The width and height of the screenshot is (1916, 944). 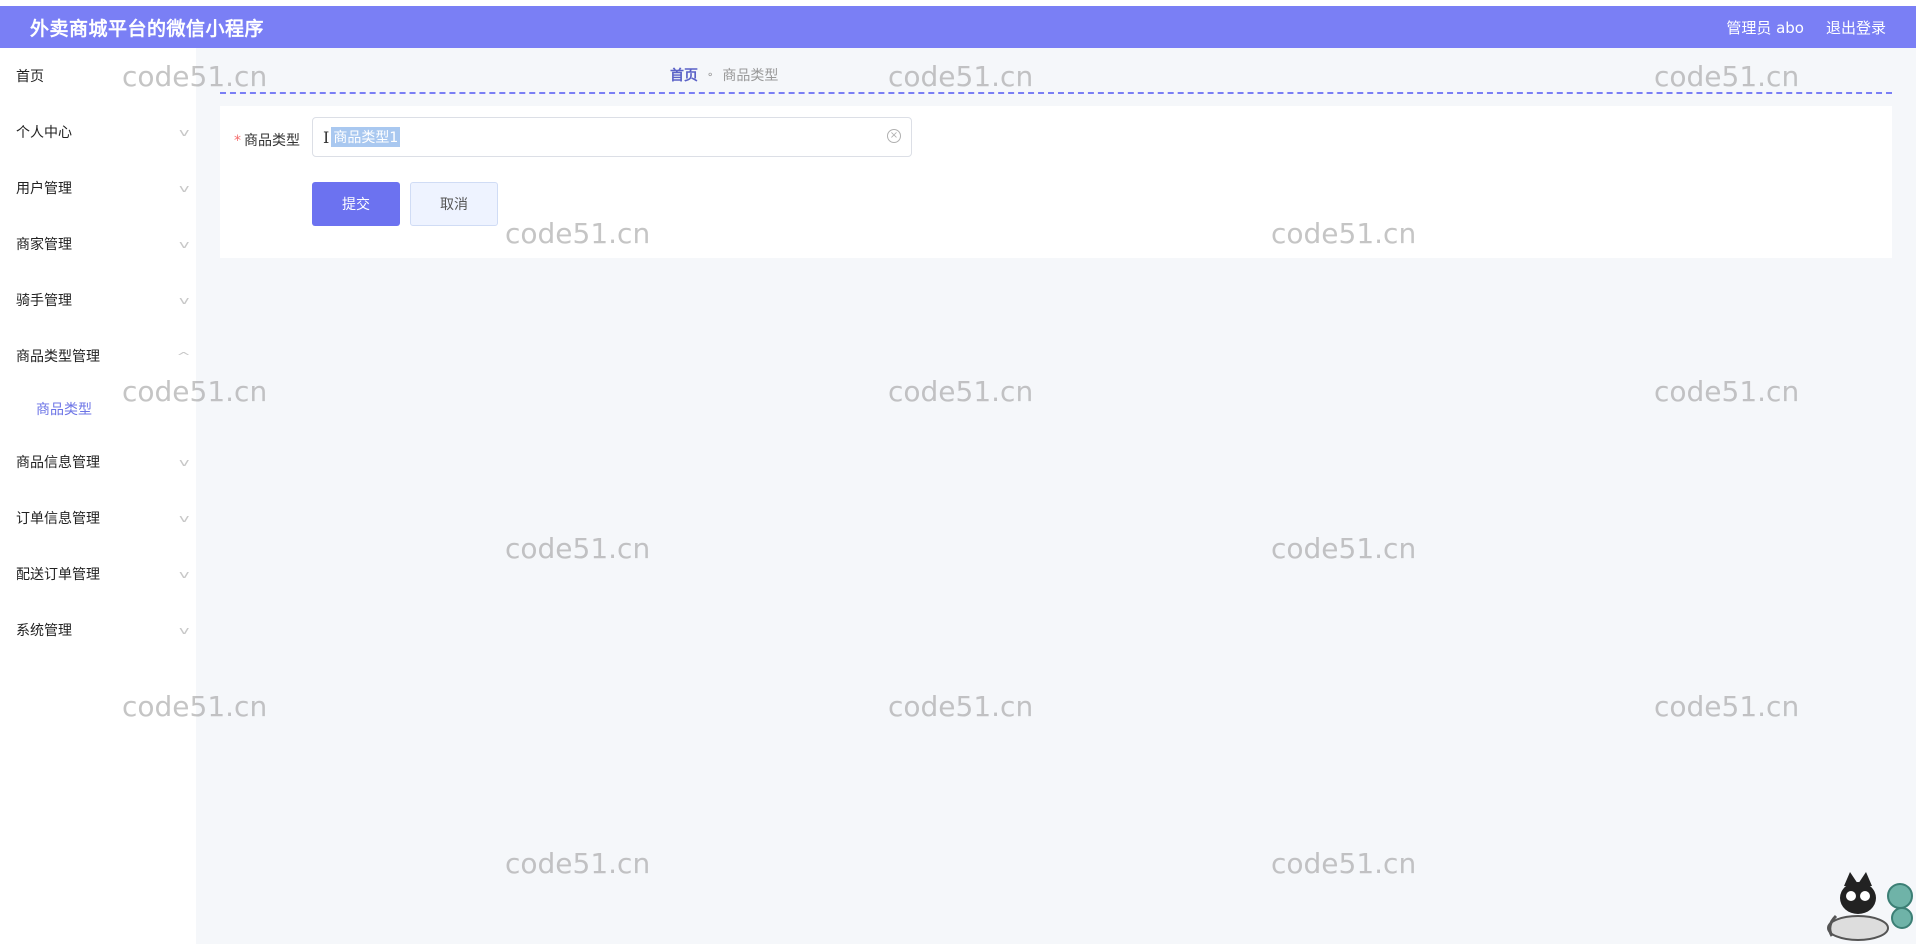 I want to click on required-mark: *, so click(x=237, y=141).